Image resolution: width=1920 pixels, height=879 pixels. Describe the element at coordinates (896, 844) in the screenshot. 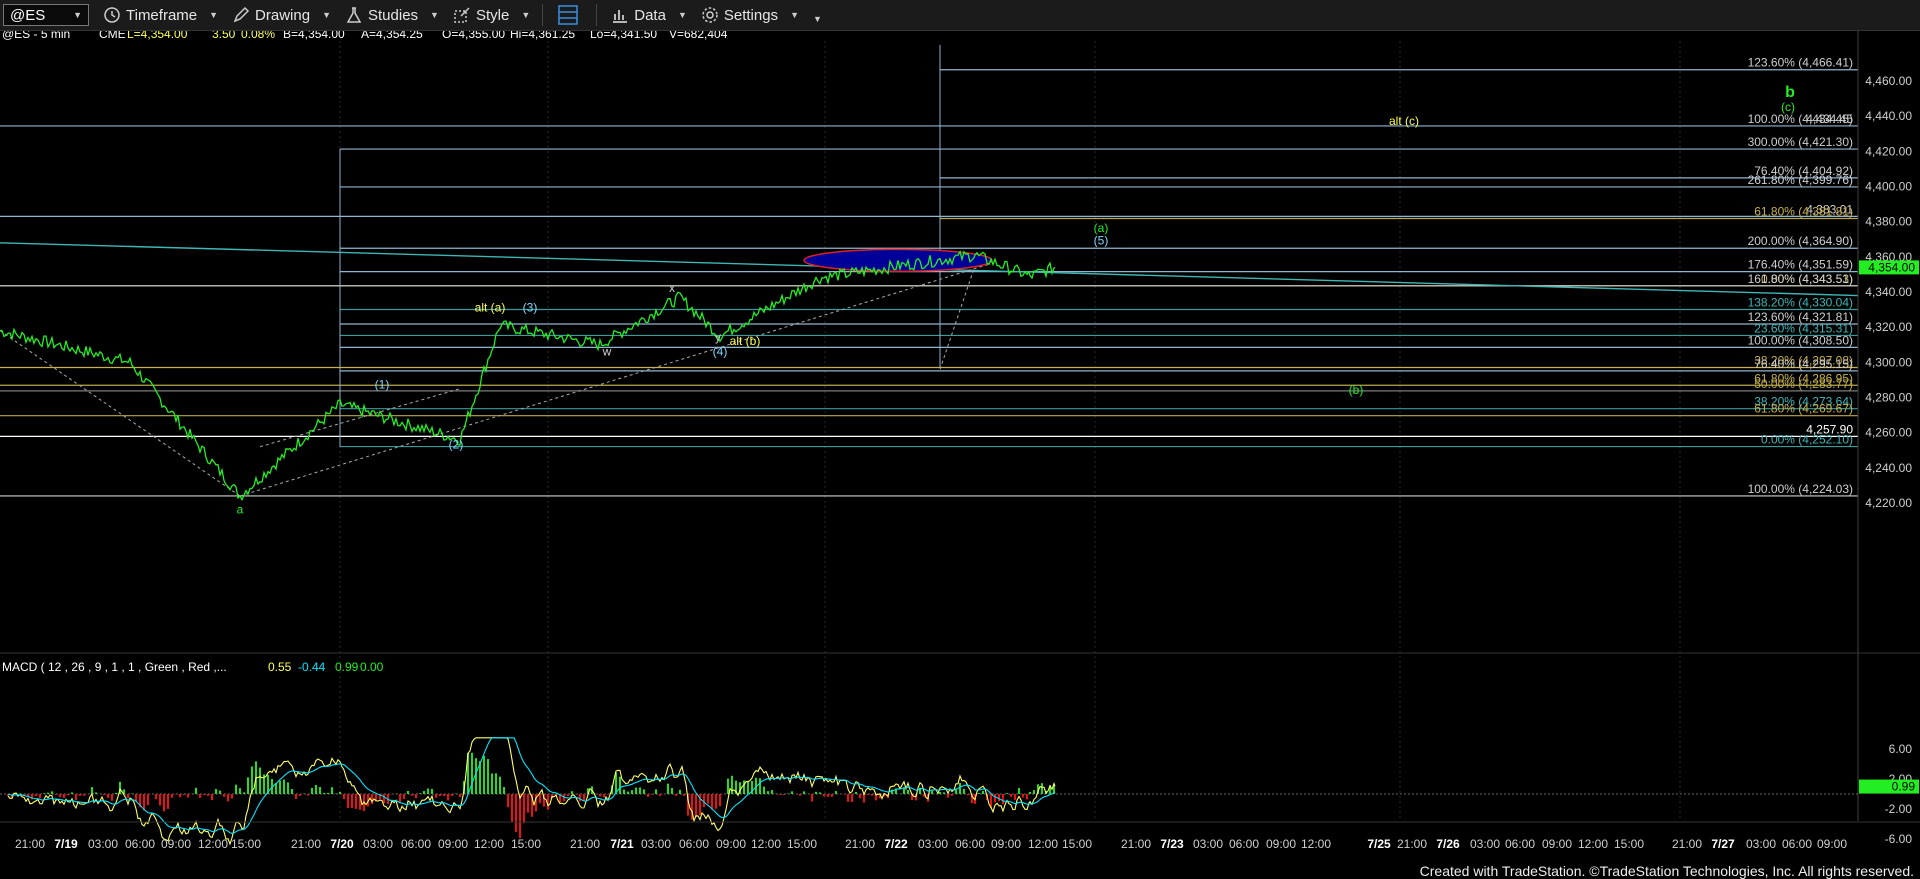

I see `time-tick: 7/22` at that location.